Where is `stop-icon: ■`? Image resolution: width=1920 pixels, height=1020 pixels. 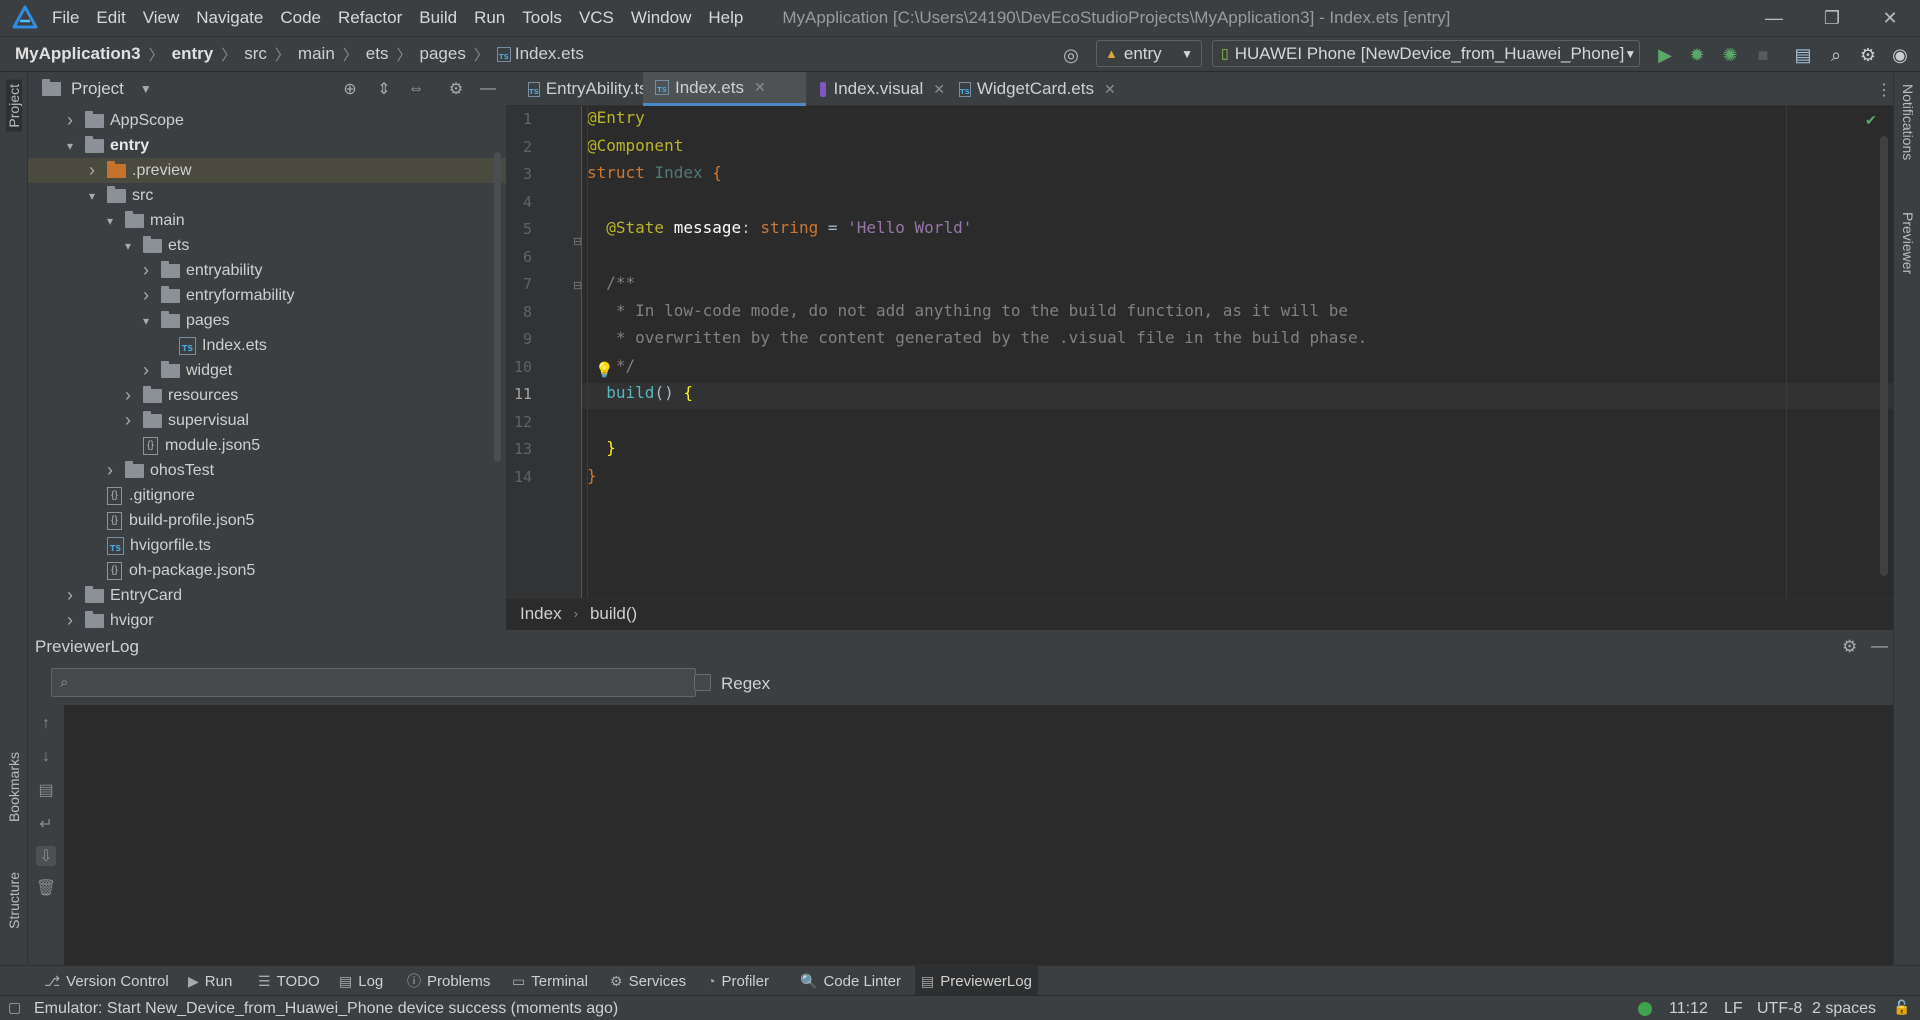
stop-icon: ■ is located at coordinates (1763, 55).